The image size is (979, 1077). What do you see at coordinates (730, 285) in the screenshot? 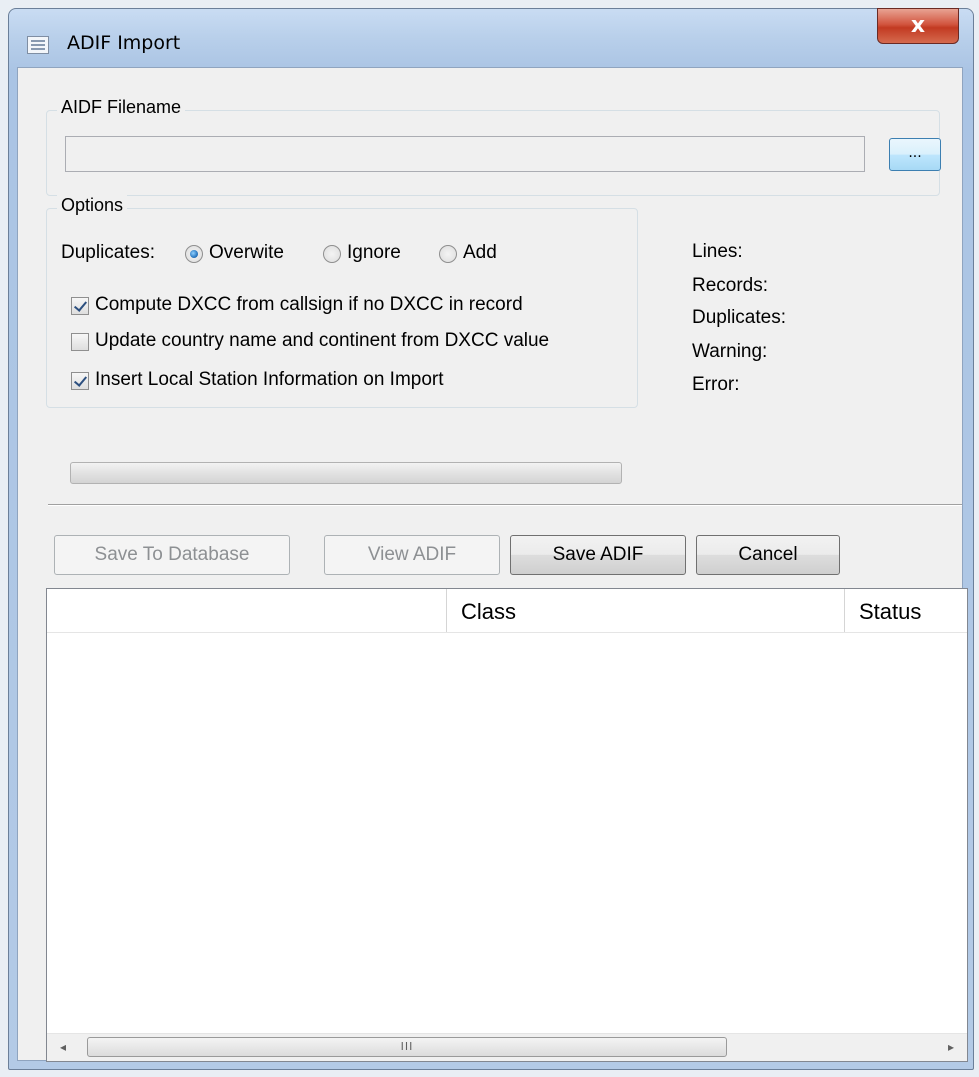
I see `stat-records: Records:` at bounding box center [730, 285].